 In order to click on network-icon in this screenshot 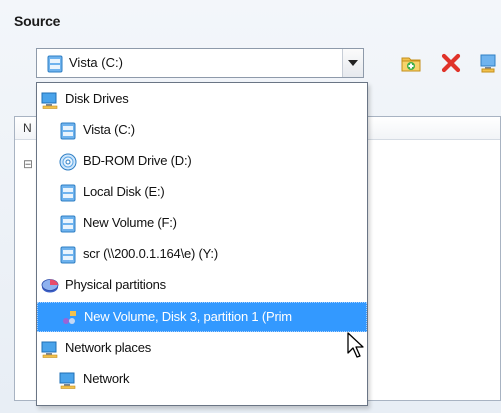, I will do `click(489, 63)`.